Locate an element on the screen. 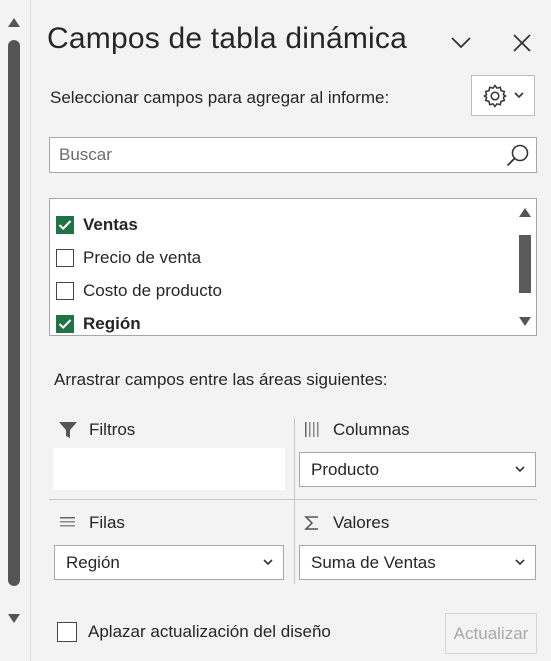 The width and height of the screenshot is (551, 661). values-field-value: Suma de Ventas is located at coordinates (373, 562).